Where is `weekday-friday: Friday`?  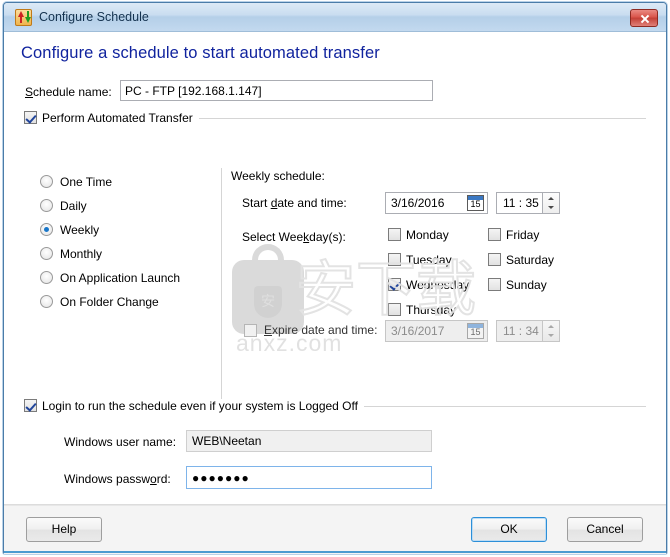
weekday-friday: Friday is located at coordinates (513, 235).